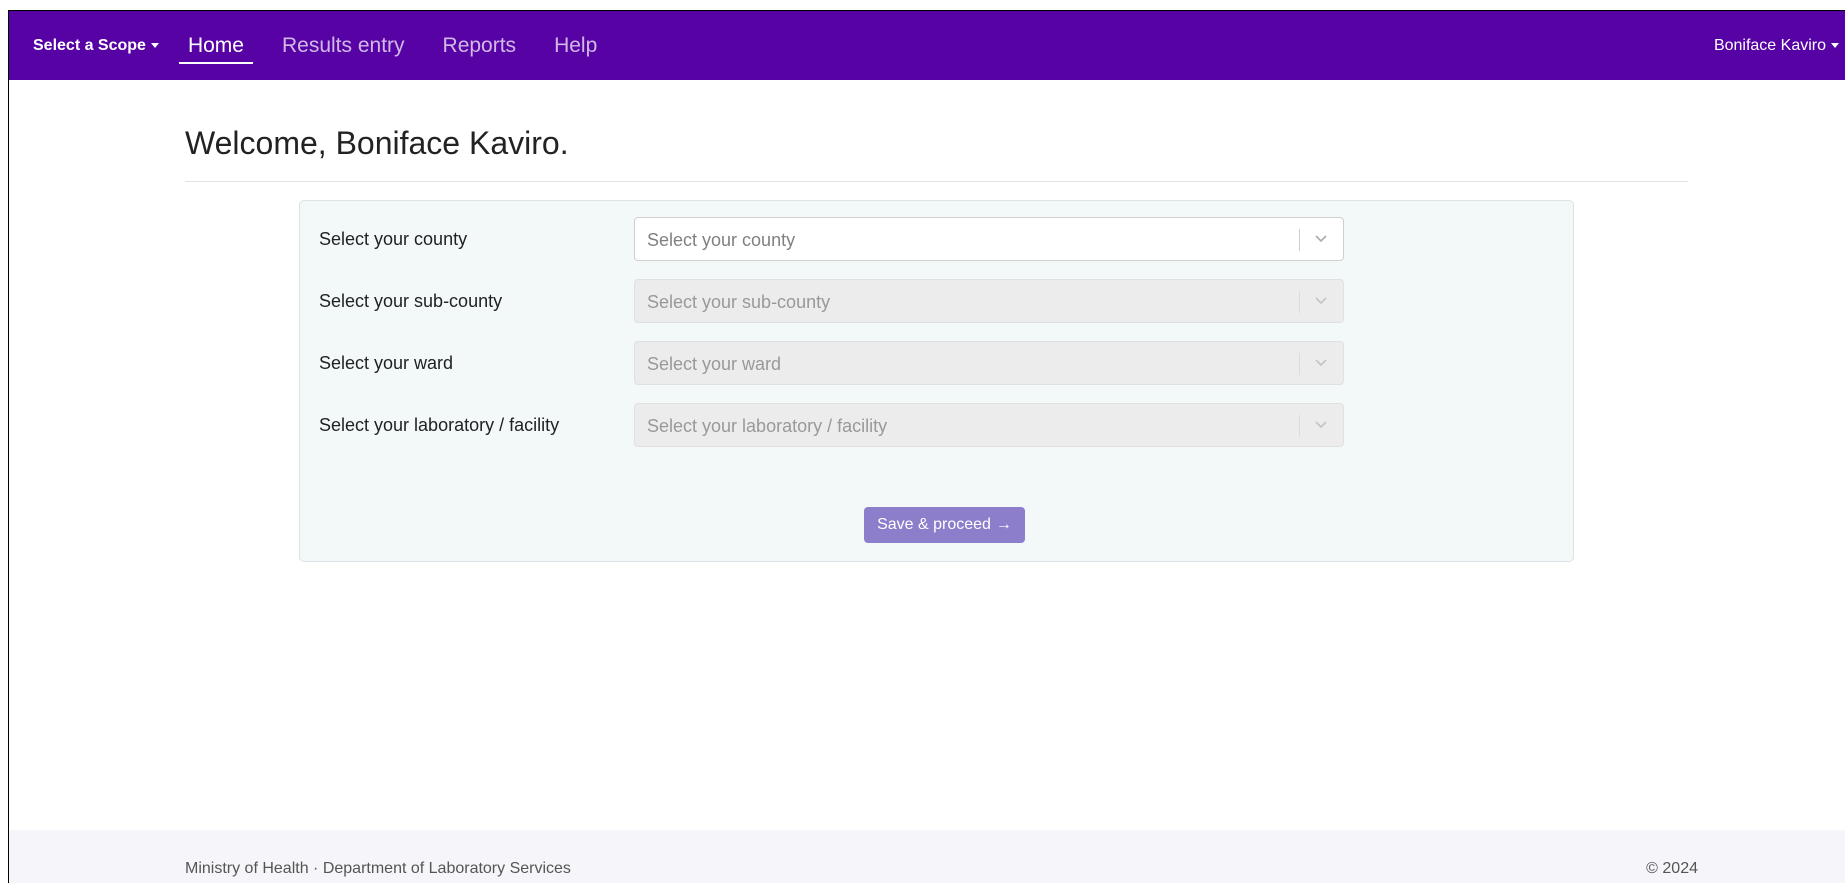 This screenshot has height=883, width=1845. What do you see at coordinates (1003, 524) in the screenshot?
I see `arrow-right-icon: →` at bounding box center [1003, 524].